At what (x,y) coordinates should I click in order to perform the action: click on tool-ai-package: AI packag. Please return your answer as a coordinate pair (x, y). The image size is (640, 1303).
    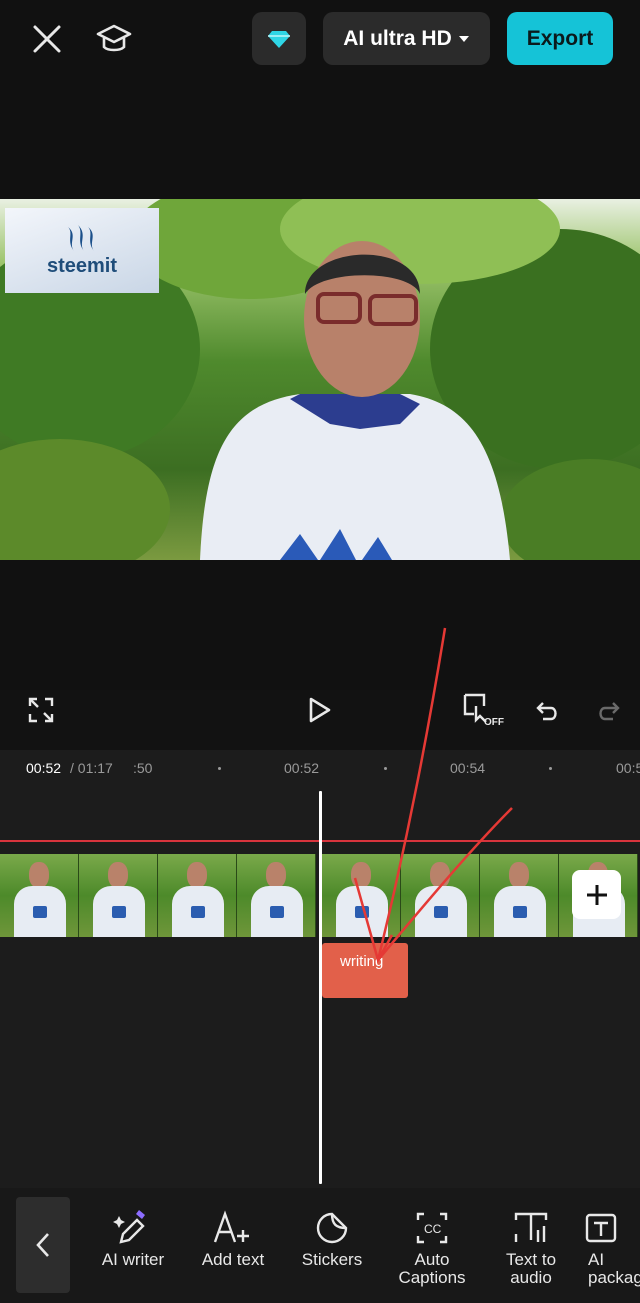
    Looking at the image, I should click on (610, 1250).